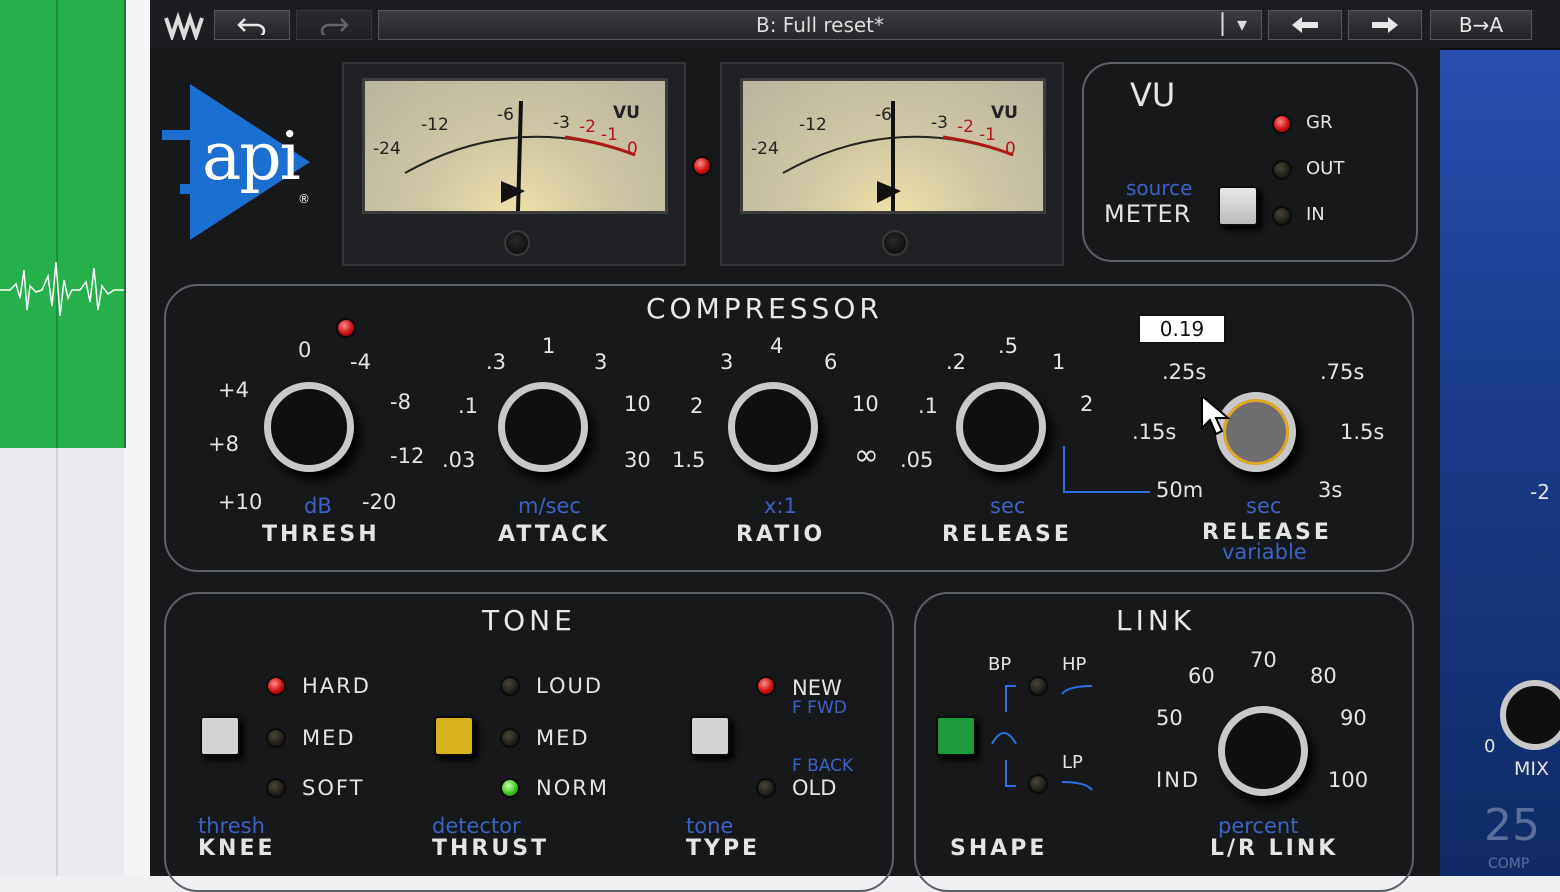  I want to click on knee-label: KNEE, so click(237, 848).